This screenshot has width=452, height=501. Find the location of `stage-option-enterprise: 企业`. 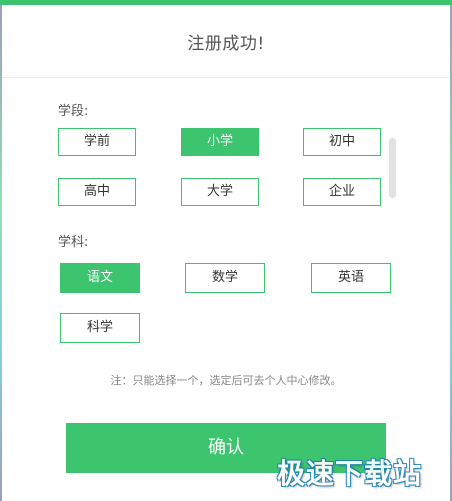

stage-option-enterprise: 企业 is located at coordinates (342, 192).